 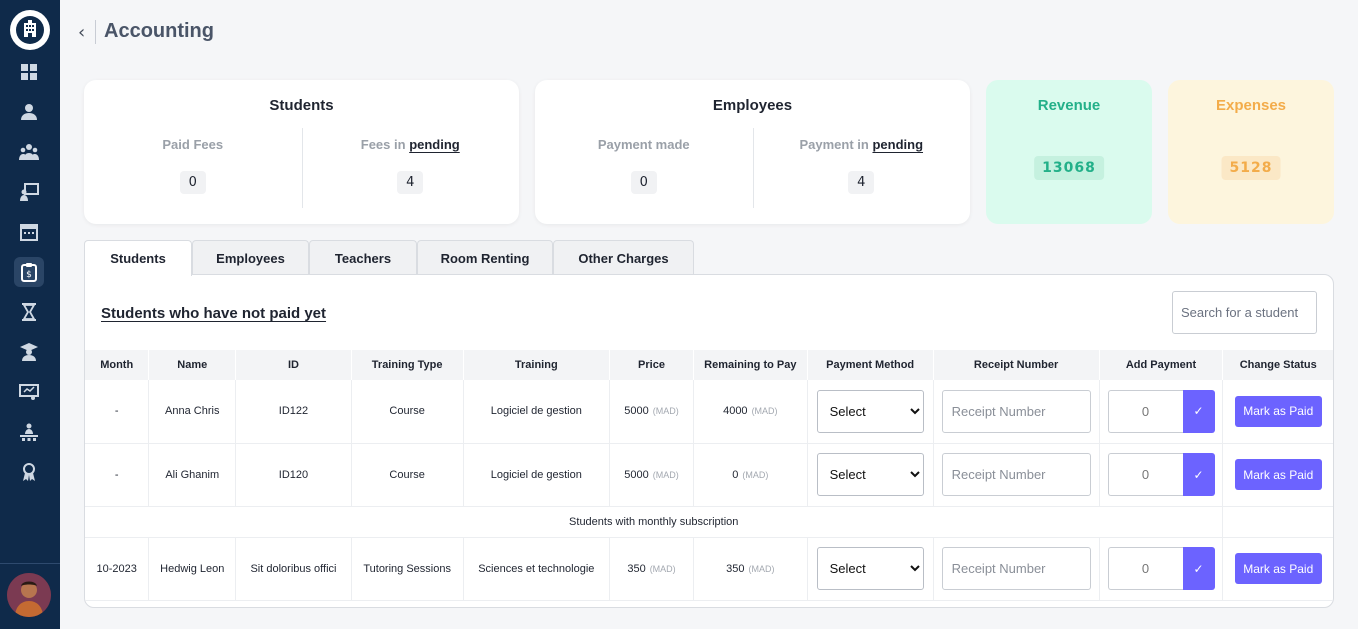 I want to click on nav-hourglass, so click(x=29, y=312).